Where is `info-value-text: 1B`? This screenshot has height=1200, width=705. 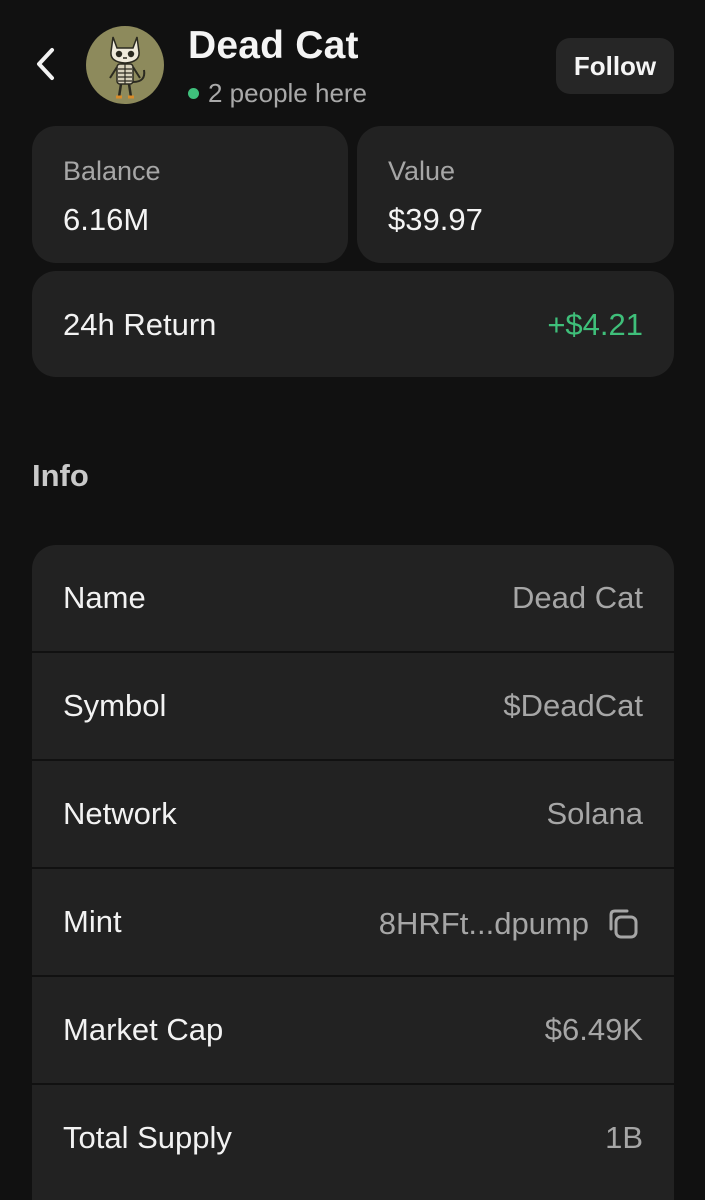 info-value-text: 1B is located at coordinates (624, 1137).